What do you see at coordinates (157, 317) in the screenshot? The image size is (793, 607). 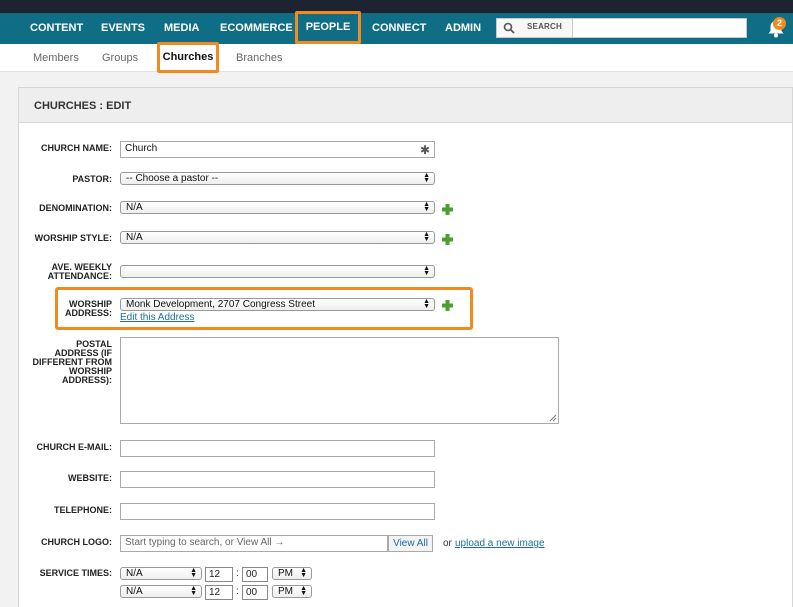 I see `edit-address-link: Edit this Address` at bounding box center [157, 317].